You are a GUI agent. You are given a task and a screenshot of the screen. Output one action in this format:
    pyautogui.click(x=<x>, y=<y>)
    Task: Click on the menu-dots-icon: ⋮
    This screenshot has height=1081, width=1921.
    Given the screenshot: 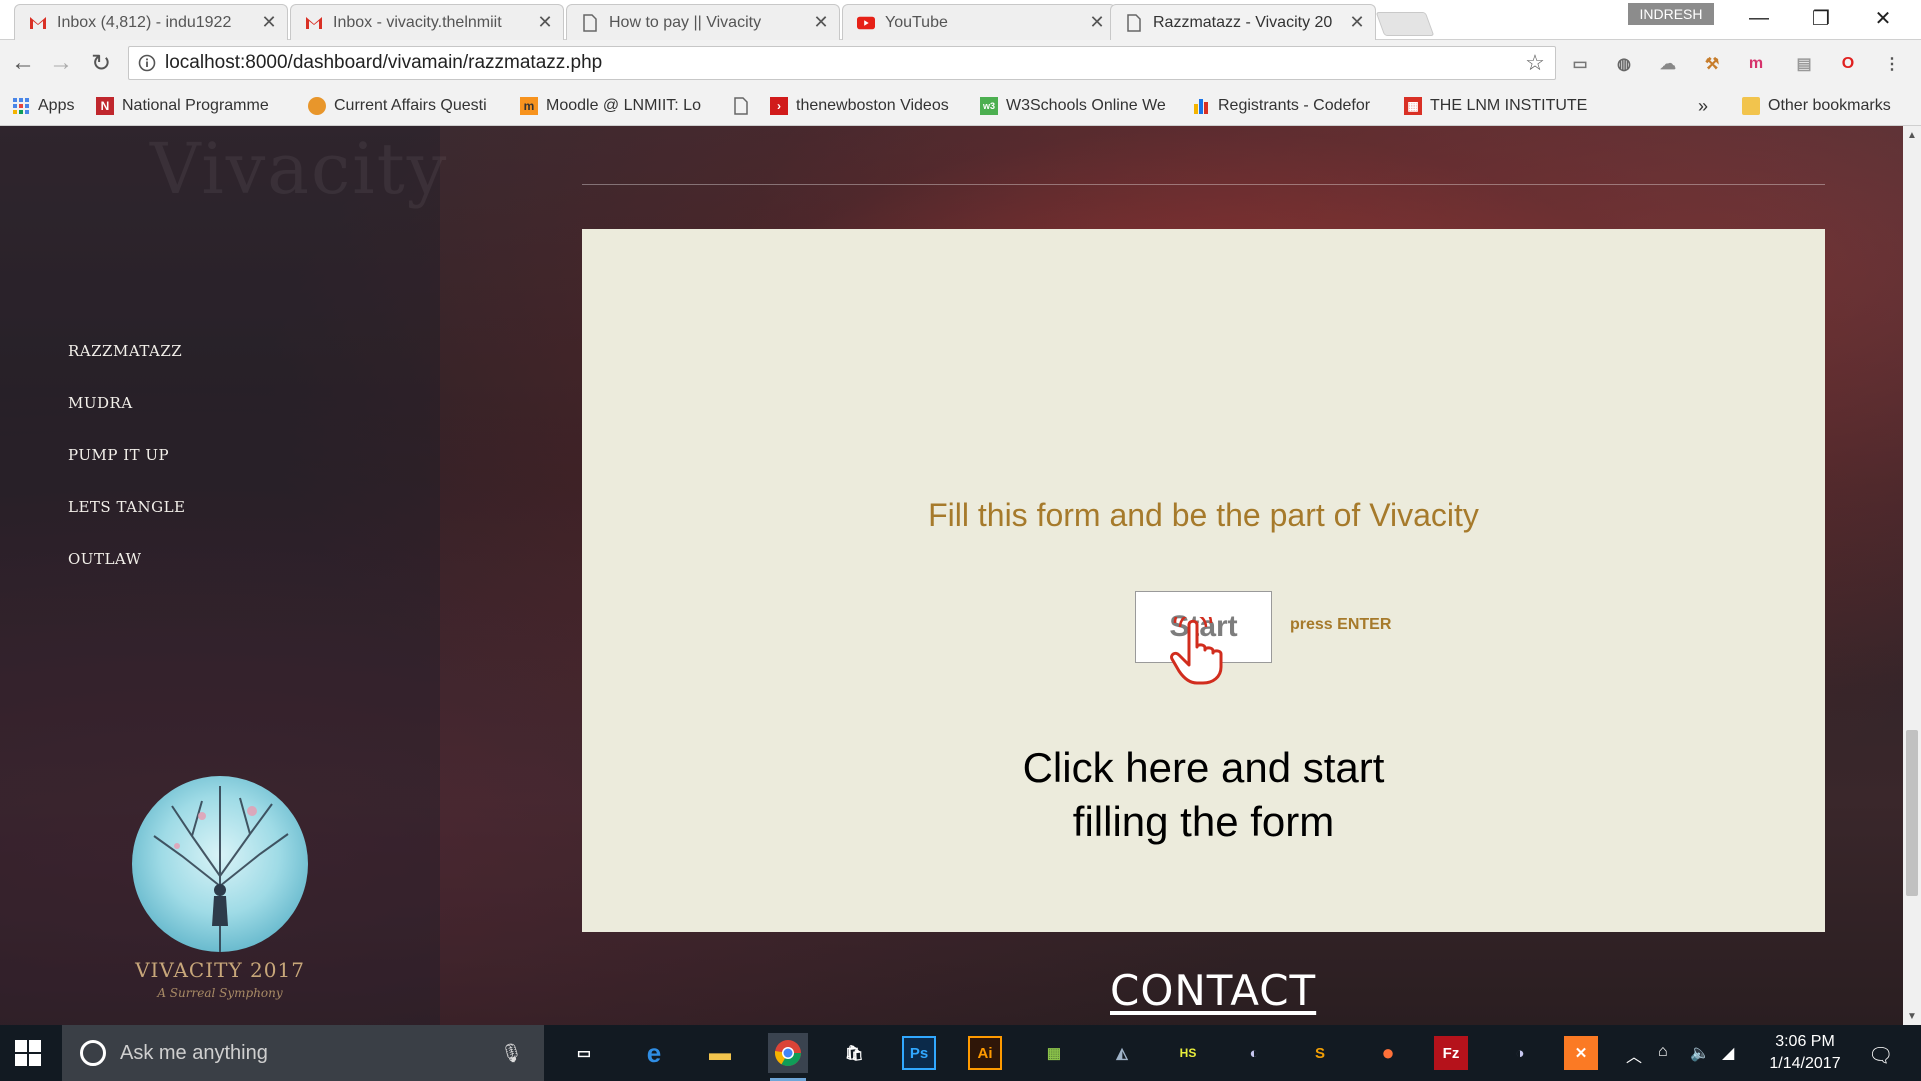 What is the action you would take?
    pyautogui.click(x=1892, y=64)
    